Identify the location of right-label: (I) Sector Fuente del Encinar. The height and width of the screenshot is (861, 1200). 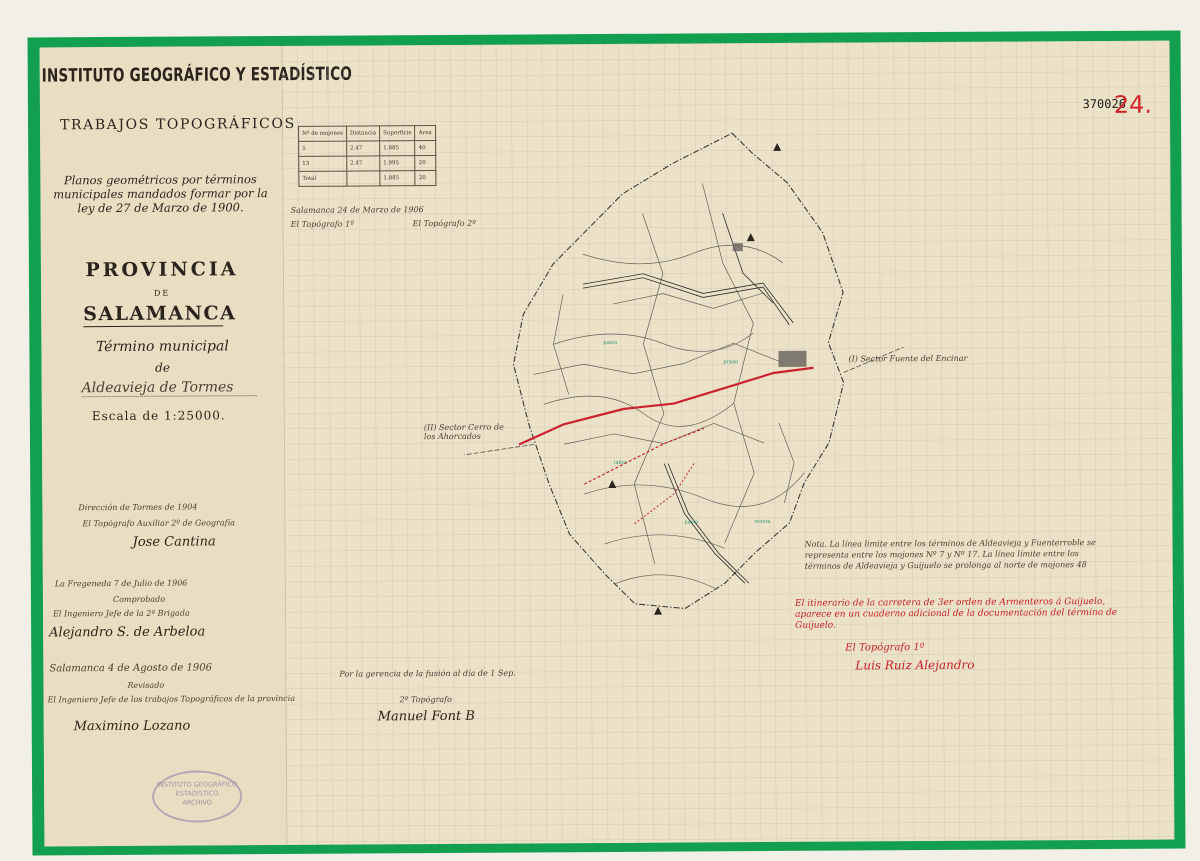
(908, 358).